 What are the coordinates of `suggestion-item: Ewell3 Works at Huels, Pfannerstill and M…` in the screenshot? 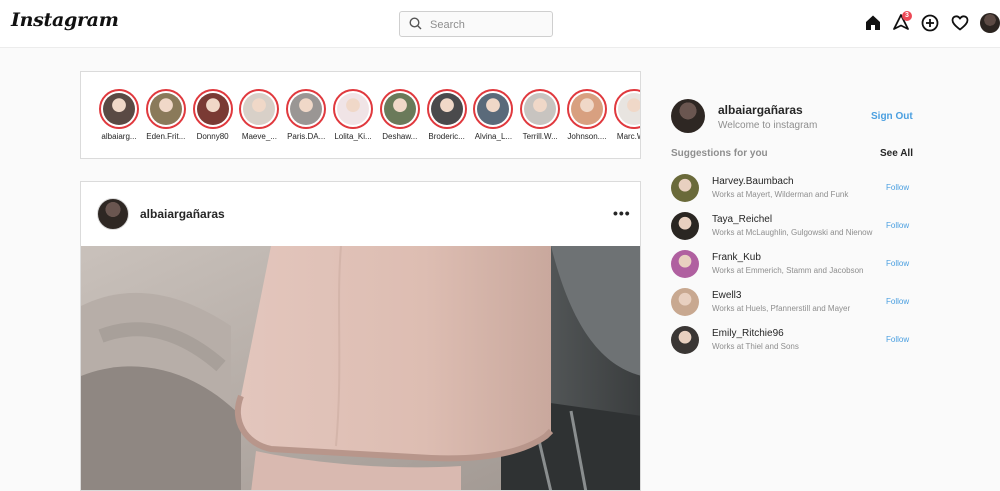 It's located at (801, 304).